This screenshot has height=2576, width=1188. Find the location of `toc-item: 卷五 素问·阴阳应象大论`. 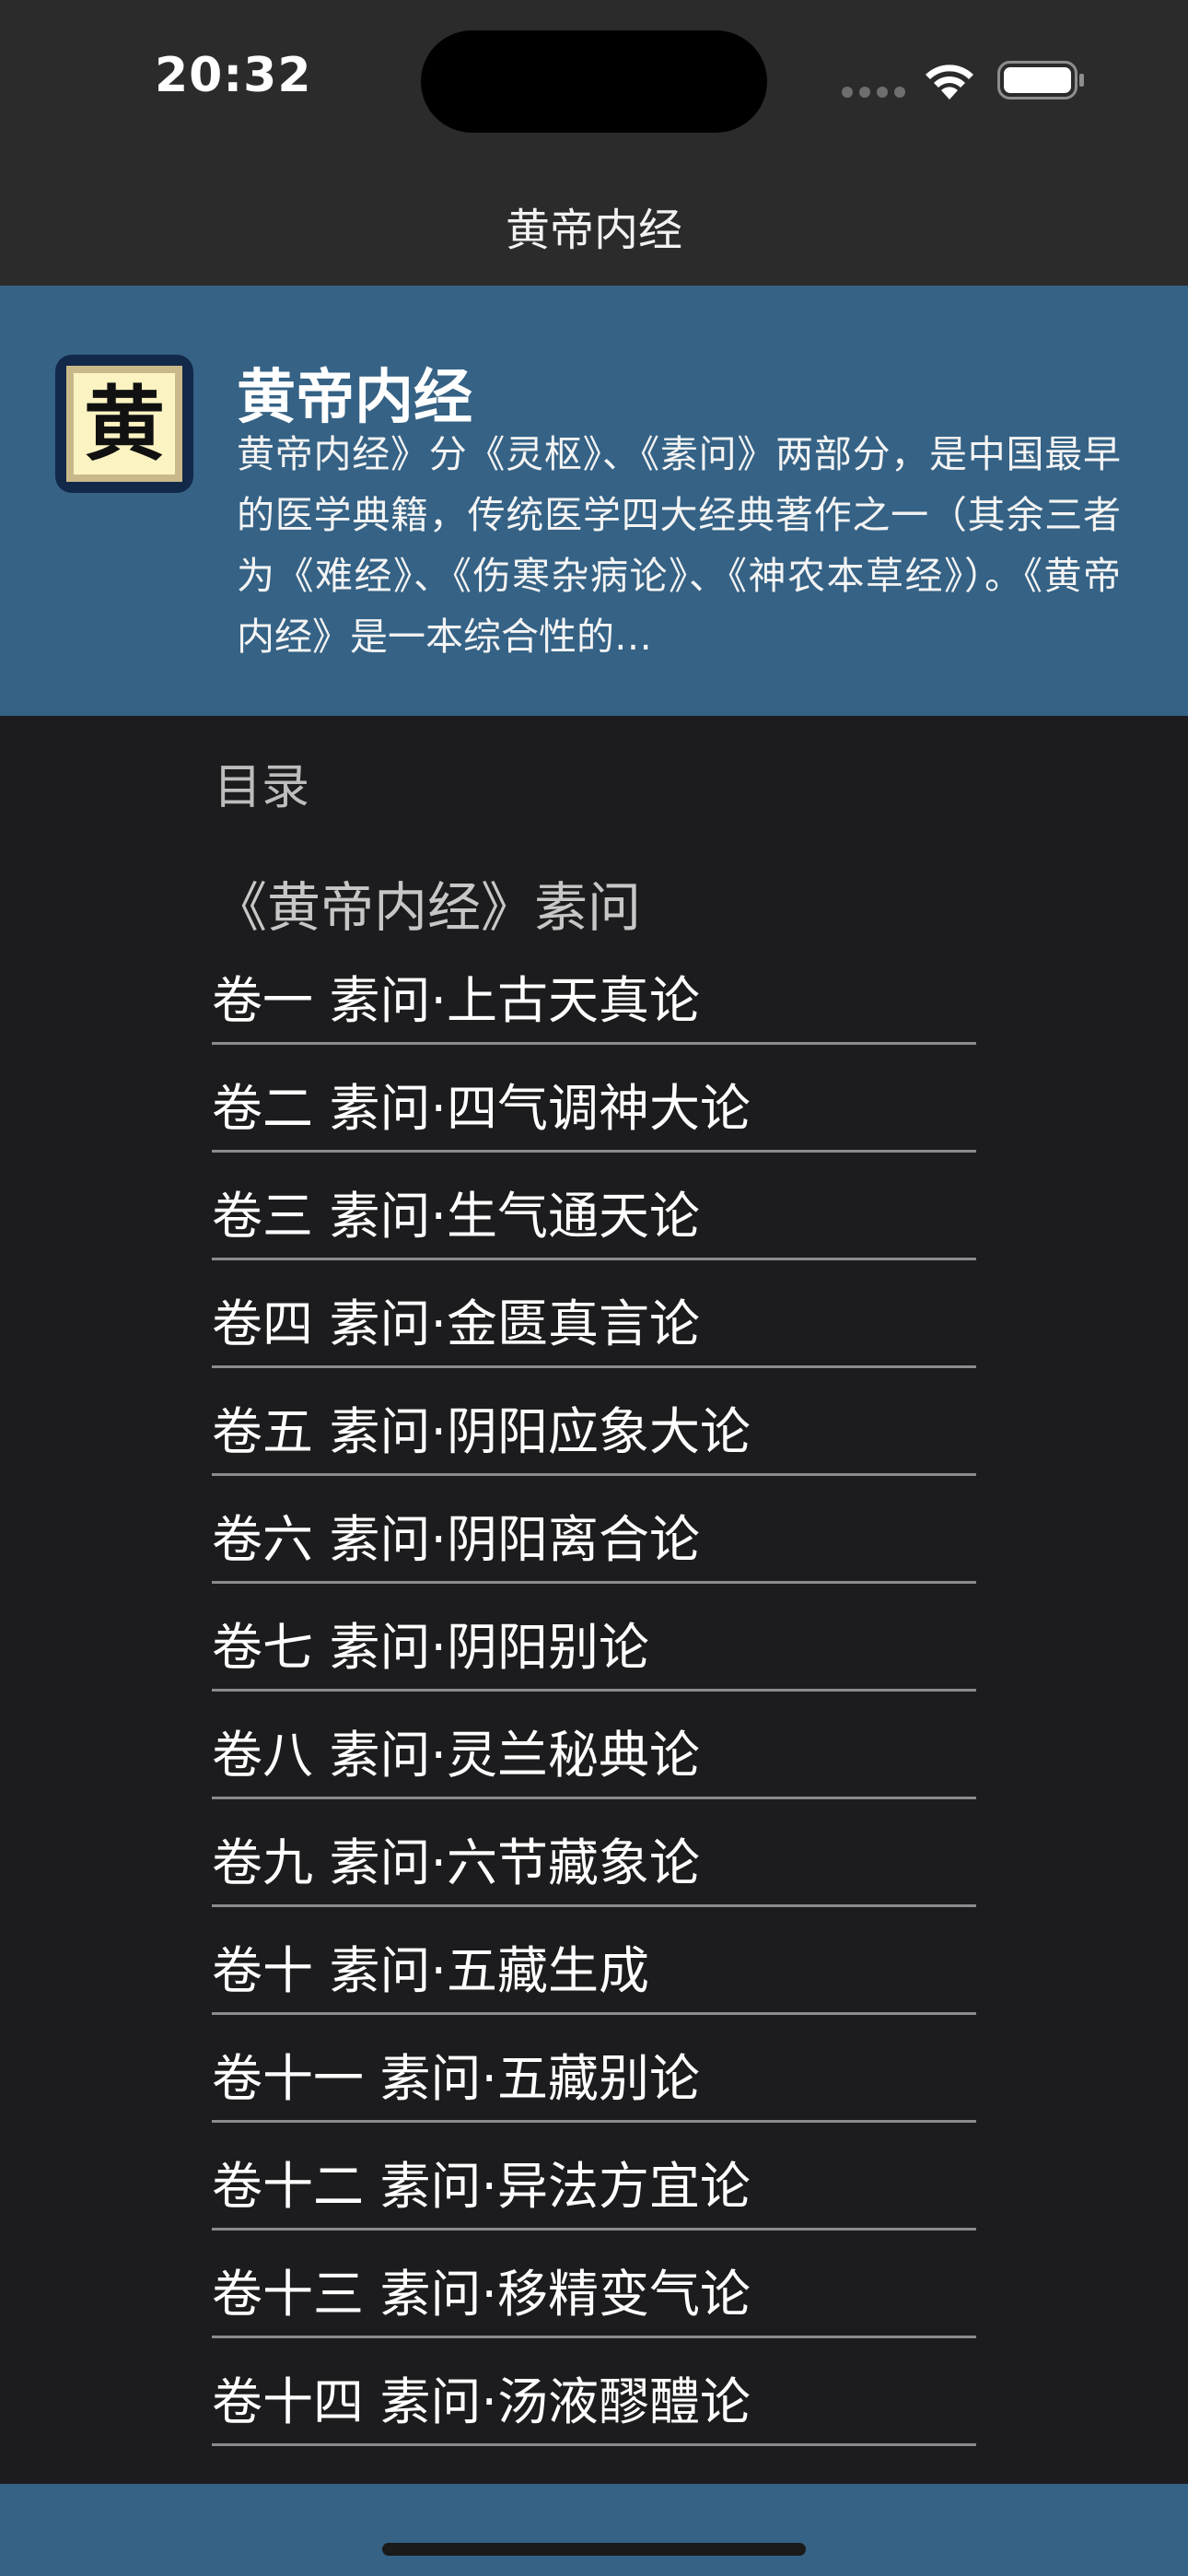

toc-item: 卷五 素问·阴阳应象大论 is located at coordinates (594, 1422).